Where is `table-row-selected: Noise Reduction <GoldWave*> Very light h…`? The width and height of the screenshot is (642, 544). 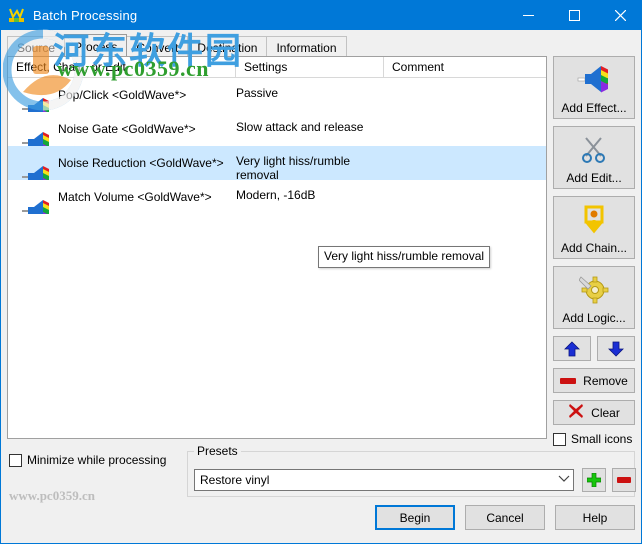
table-row-selected: Noise Reduction <GoldWave*> Very light h… is located at coordinates (277, 164).